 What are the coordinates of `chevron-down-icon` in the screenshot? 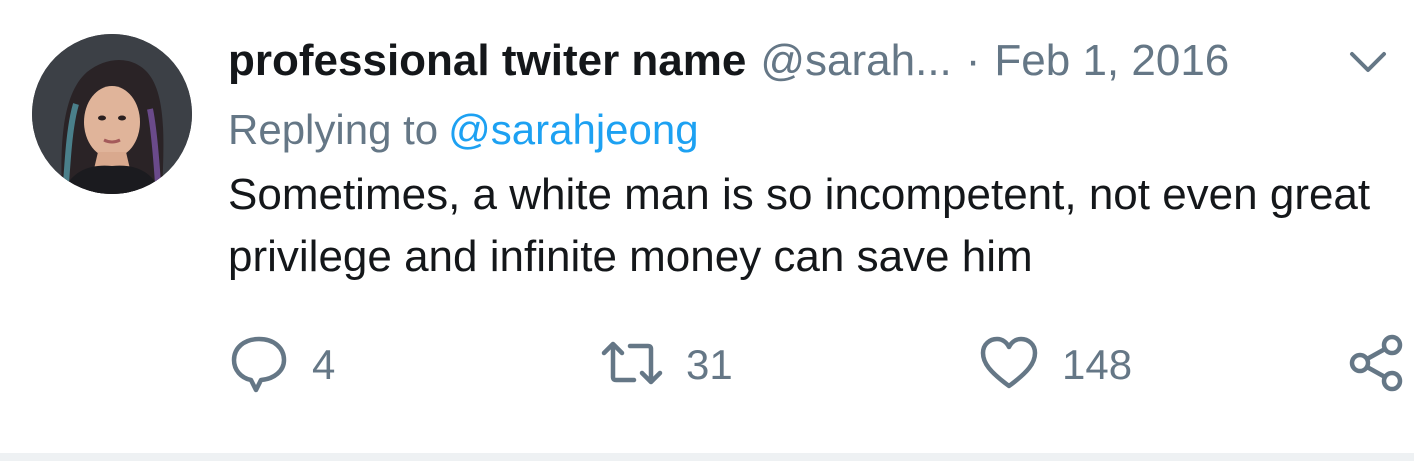 It's located at (1368, 62).